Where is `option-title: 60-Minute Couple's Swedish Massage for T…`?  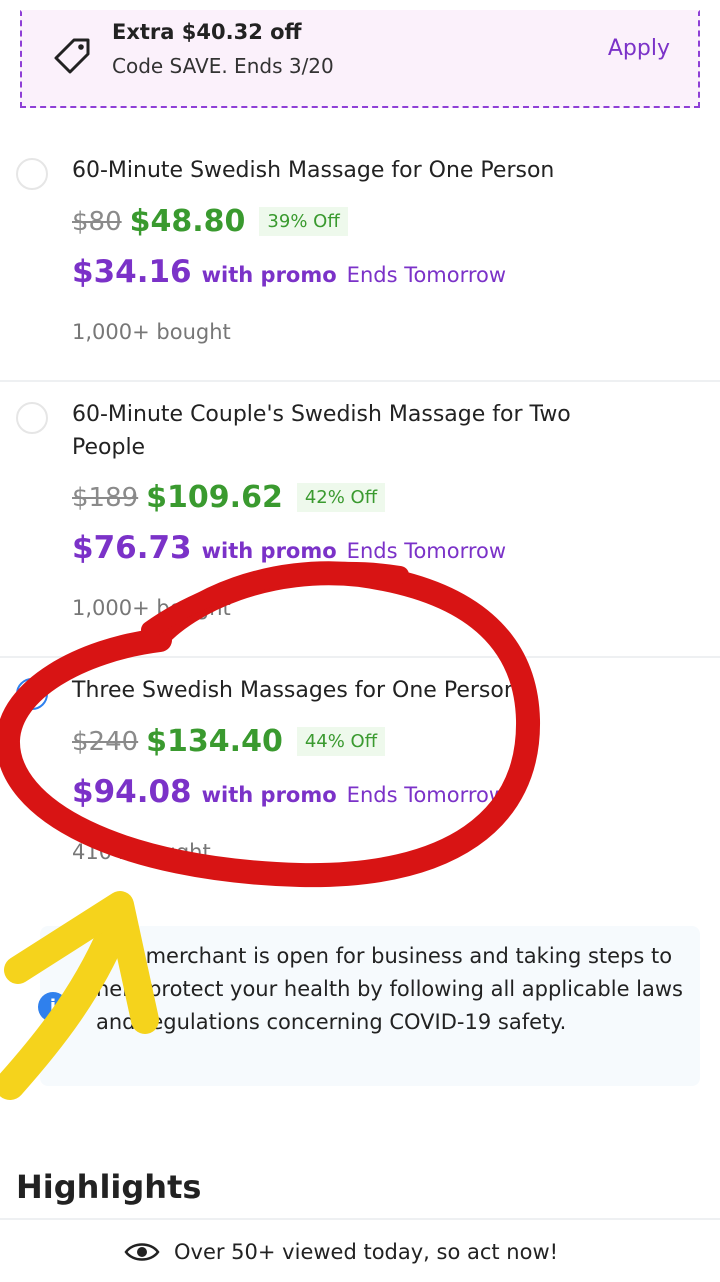
option-title: 60-Minute Couple's Swedish Massage for T… is located at coordinates (321, 431).